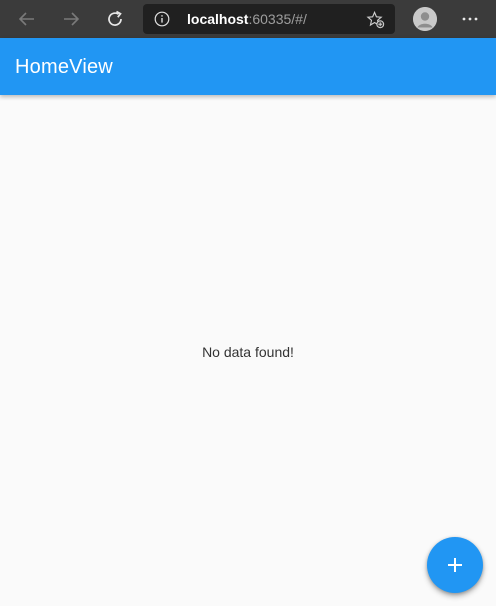 The height and width of the screenshot is (606, 496). What do you see at coordinates (248, 352) in the screenshot?
I see `empty-state-message: No data found!` at bounding box center [248, 352].